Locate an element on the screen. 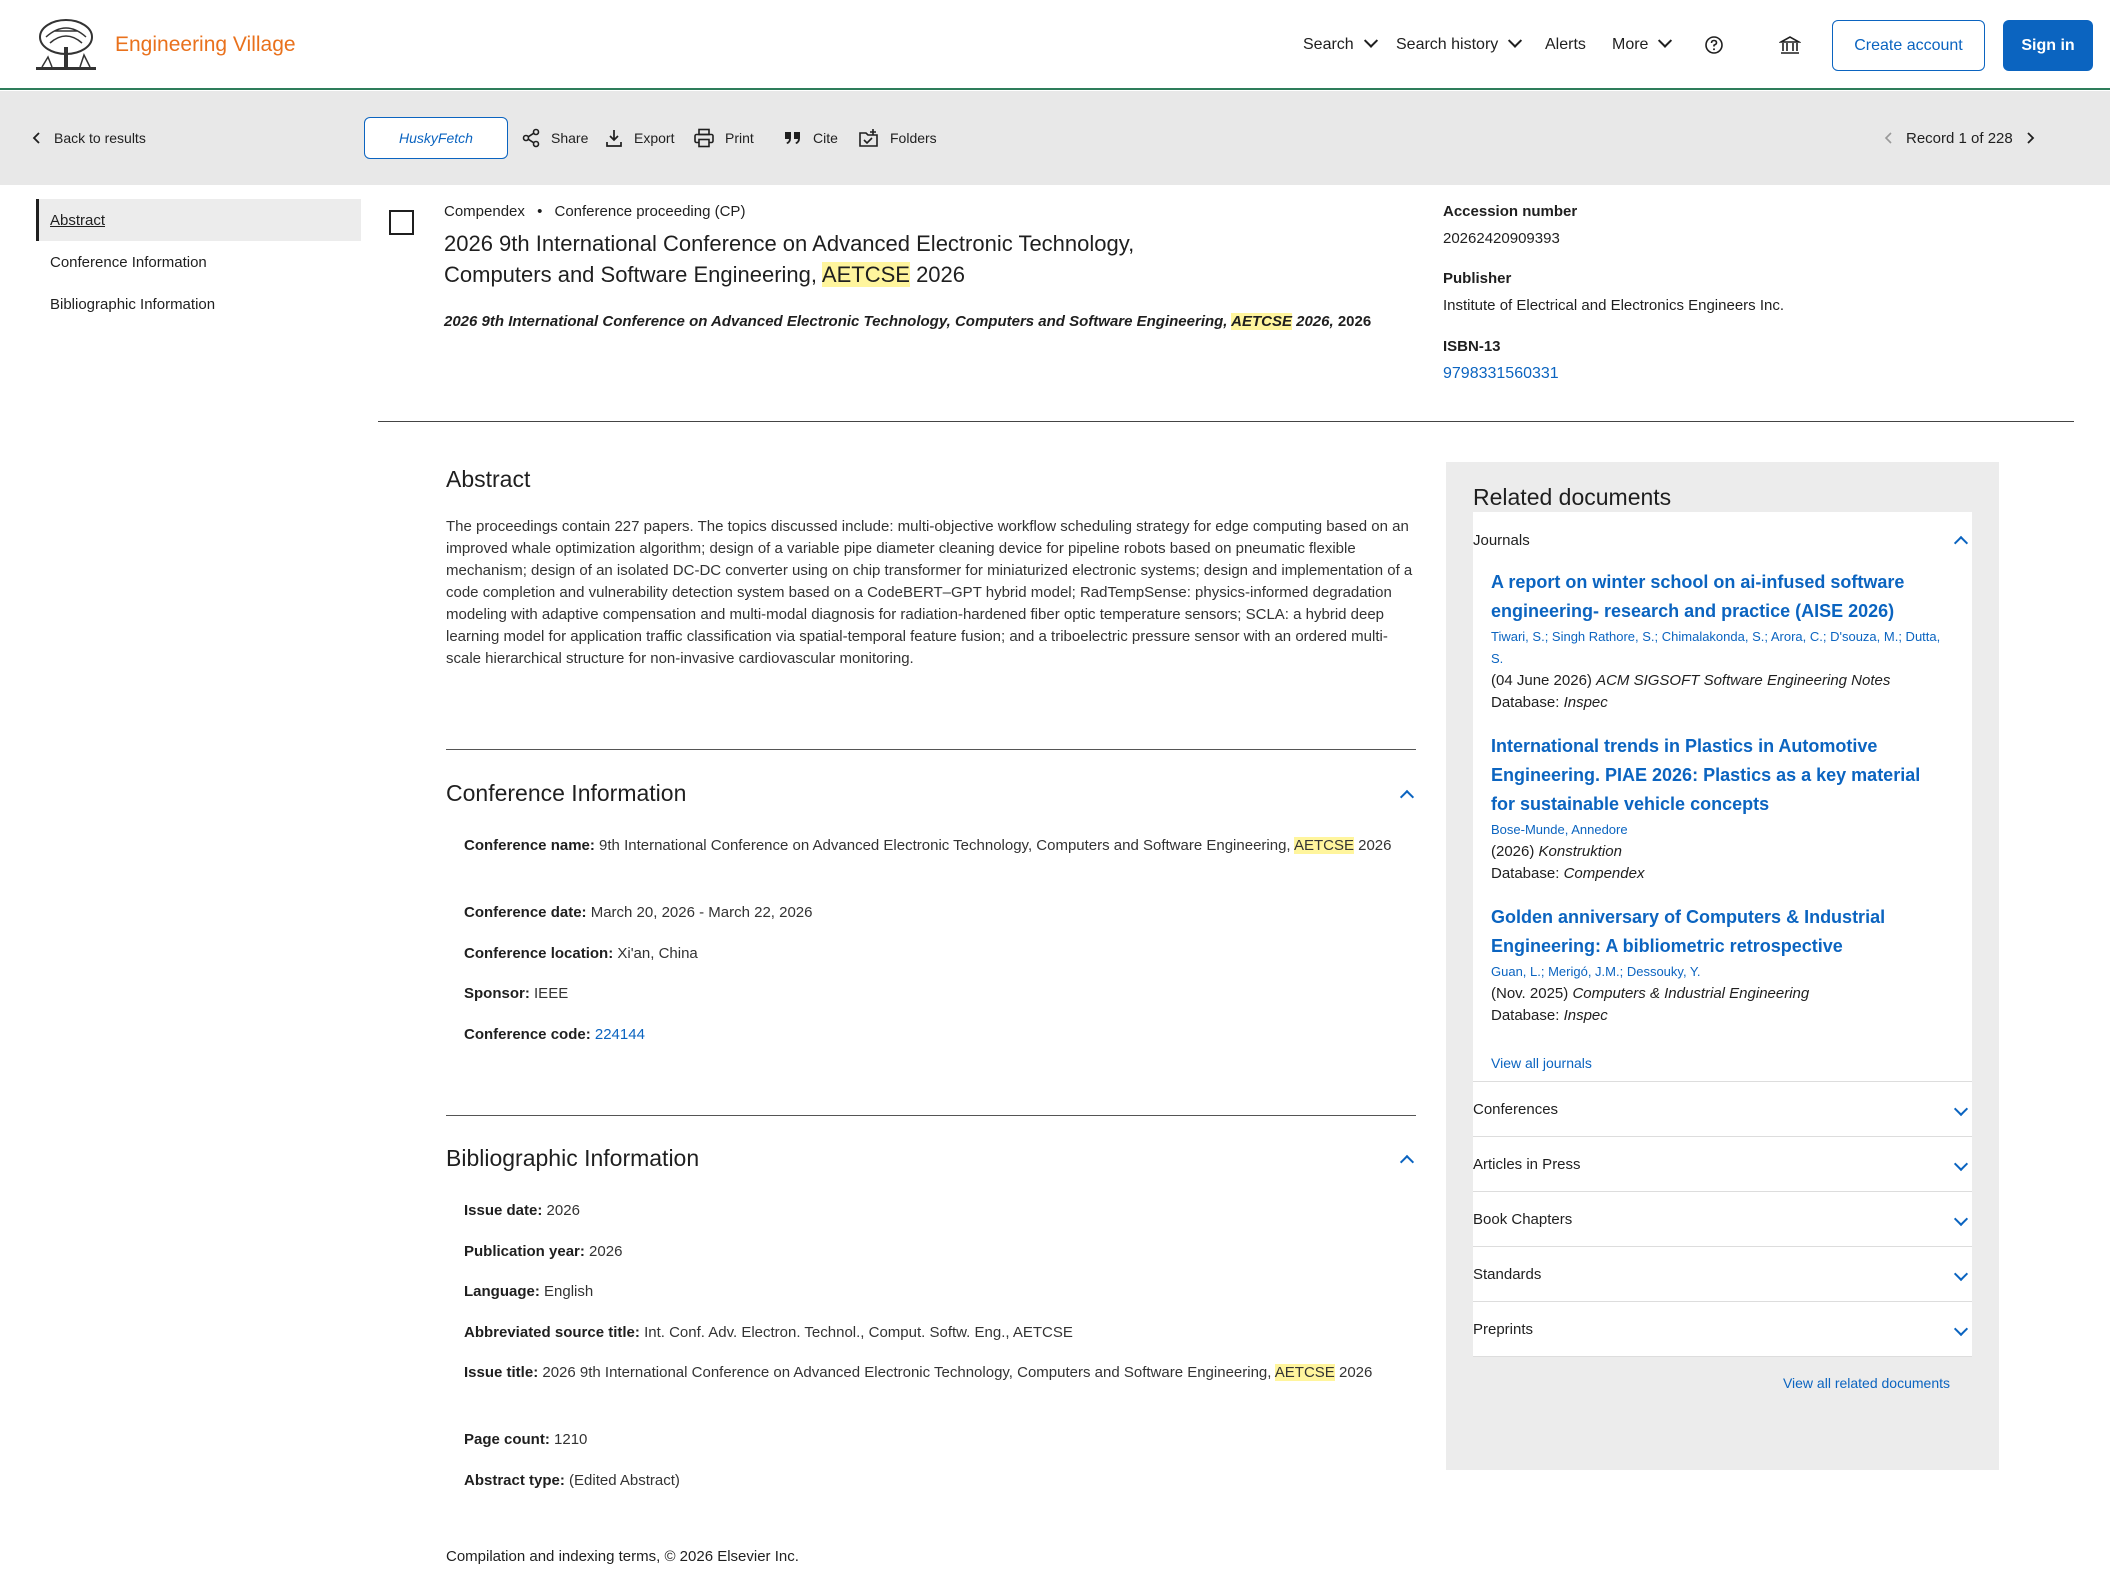 The height and width of the screenshot is (1593, 2110). conference-code-link: 224144 is located at coordinates (620, 1034).